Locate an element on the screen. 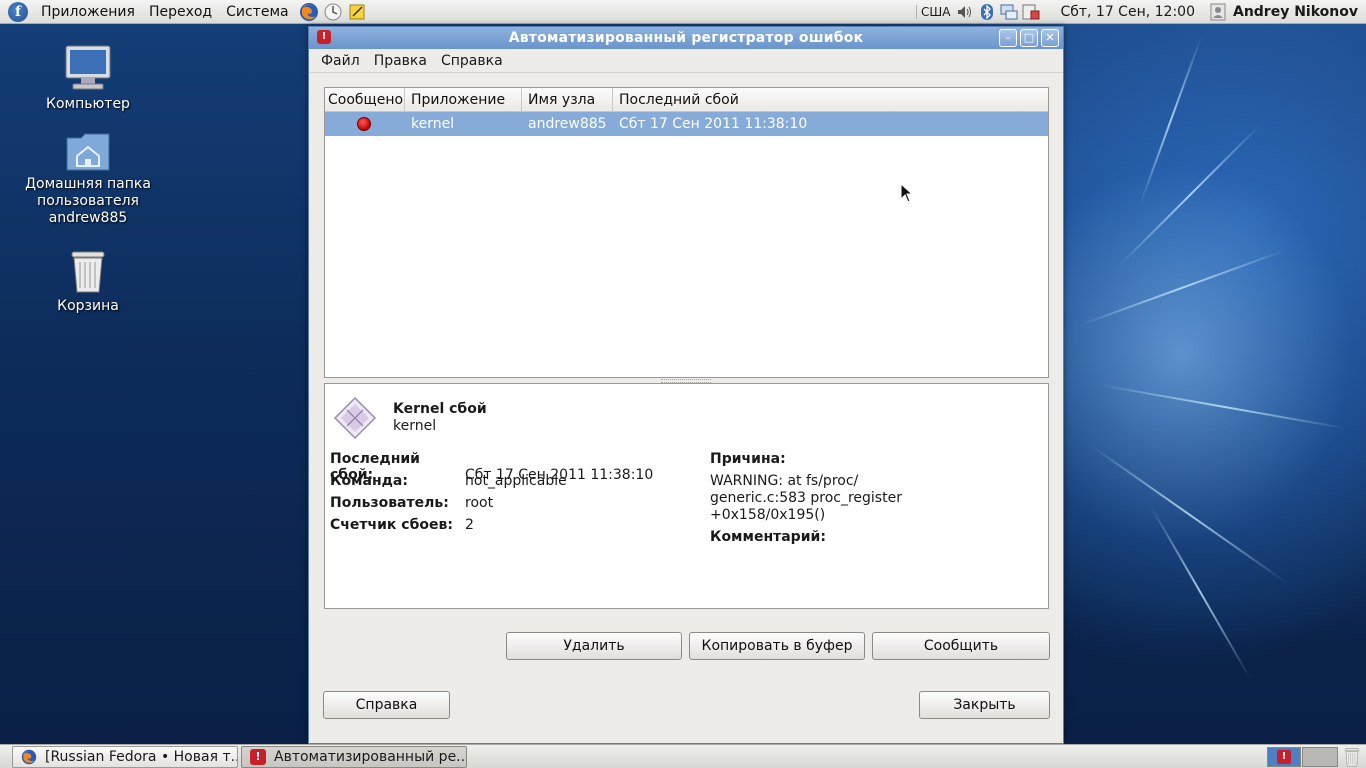 This screenshot has height=768, width=1366. comment-label: Комментарий: is located at coordinates (768, 537).